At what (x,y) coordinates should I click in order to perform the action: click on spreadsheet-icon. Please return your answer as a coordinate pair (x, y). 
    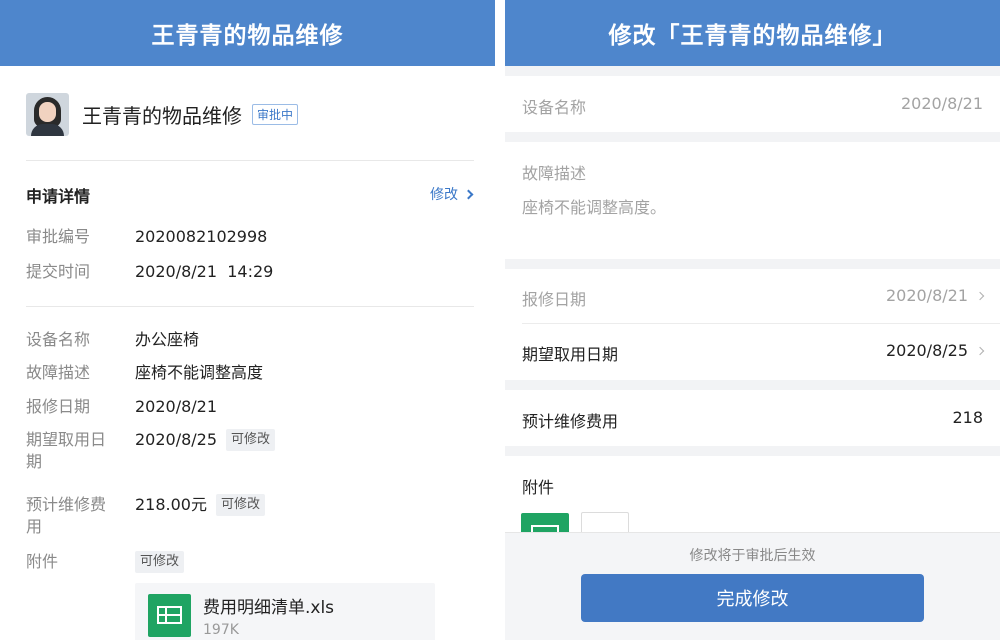
    Looking at the image, I should click on (169, 615).